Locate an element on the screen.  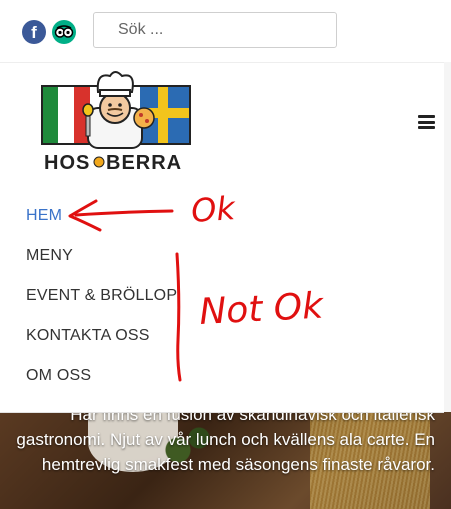
scrollbar-gutter is located at coordinates (447, 237).